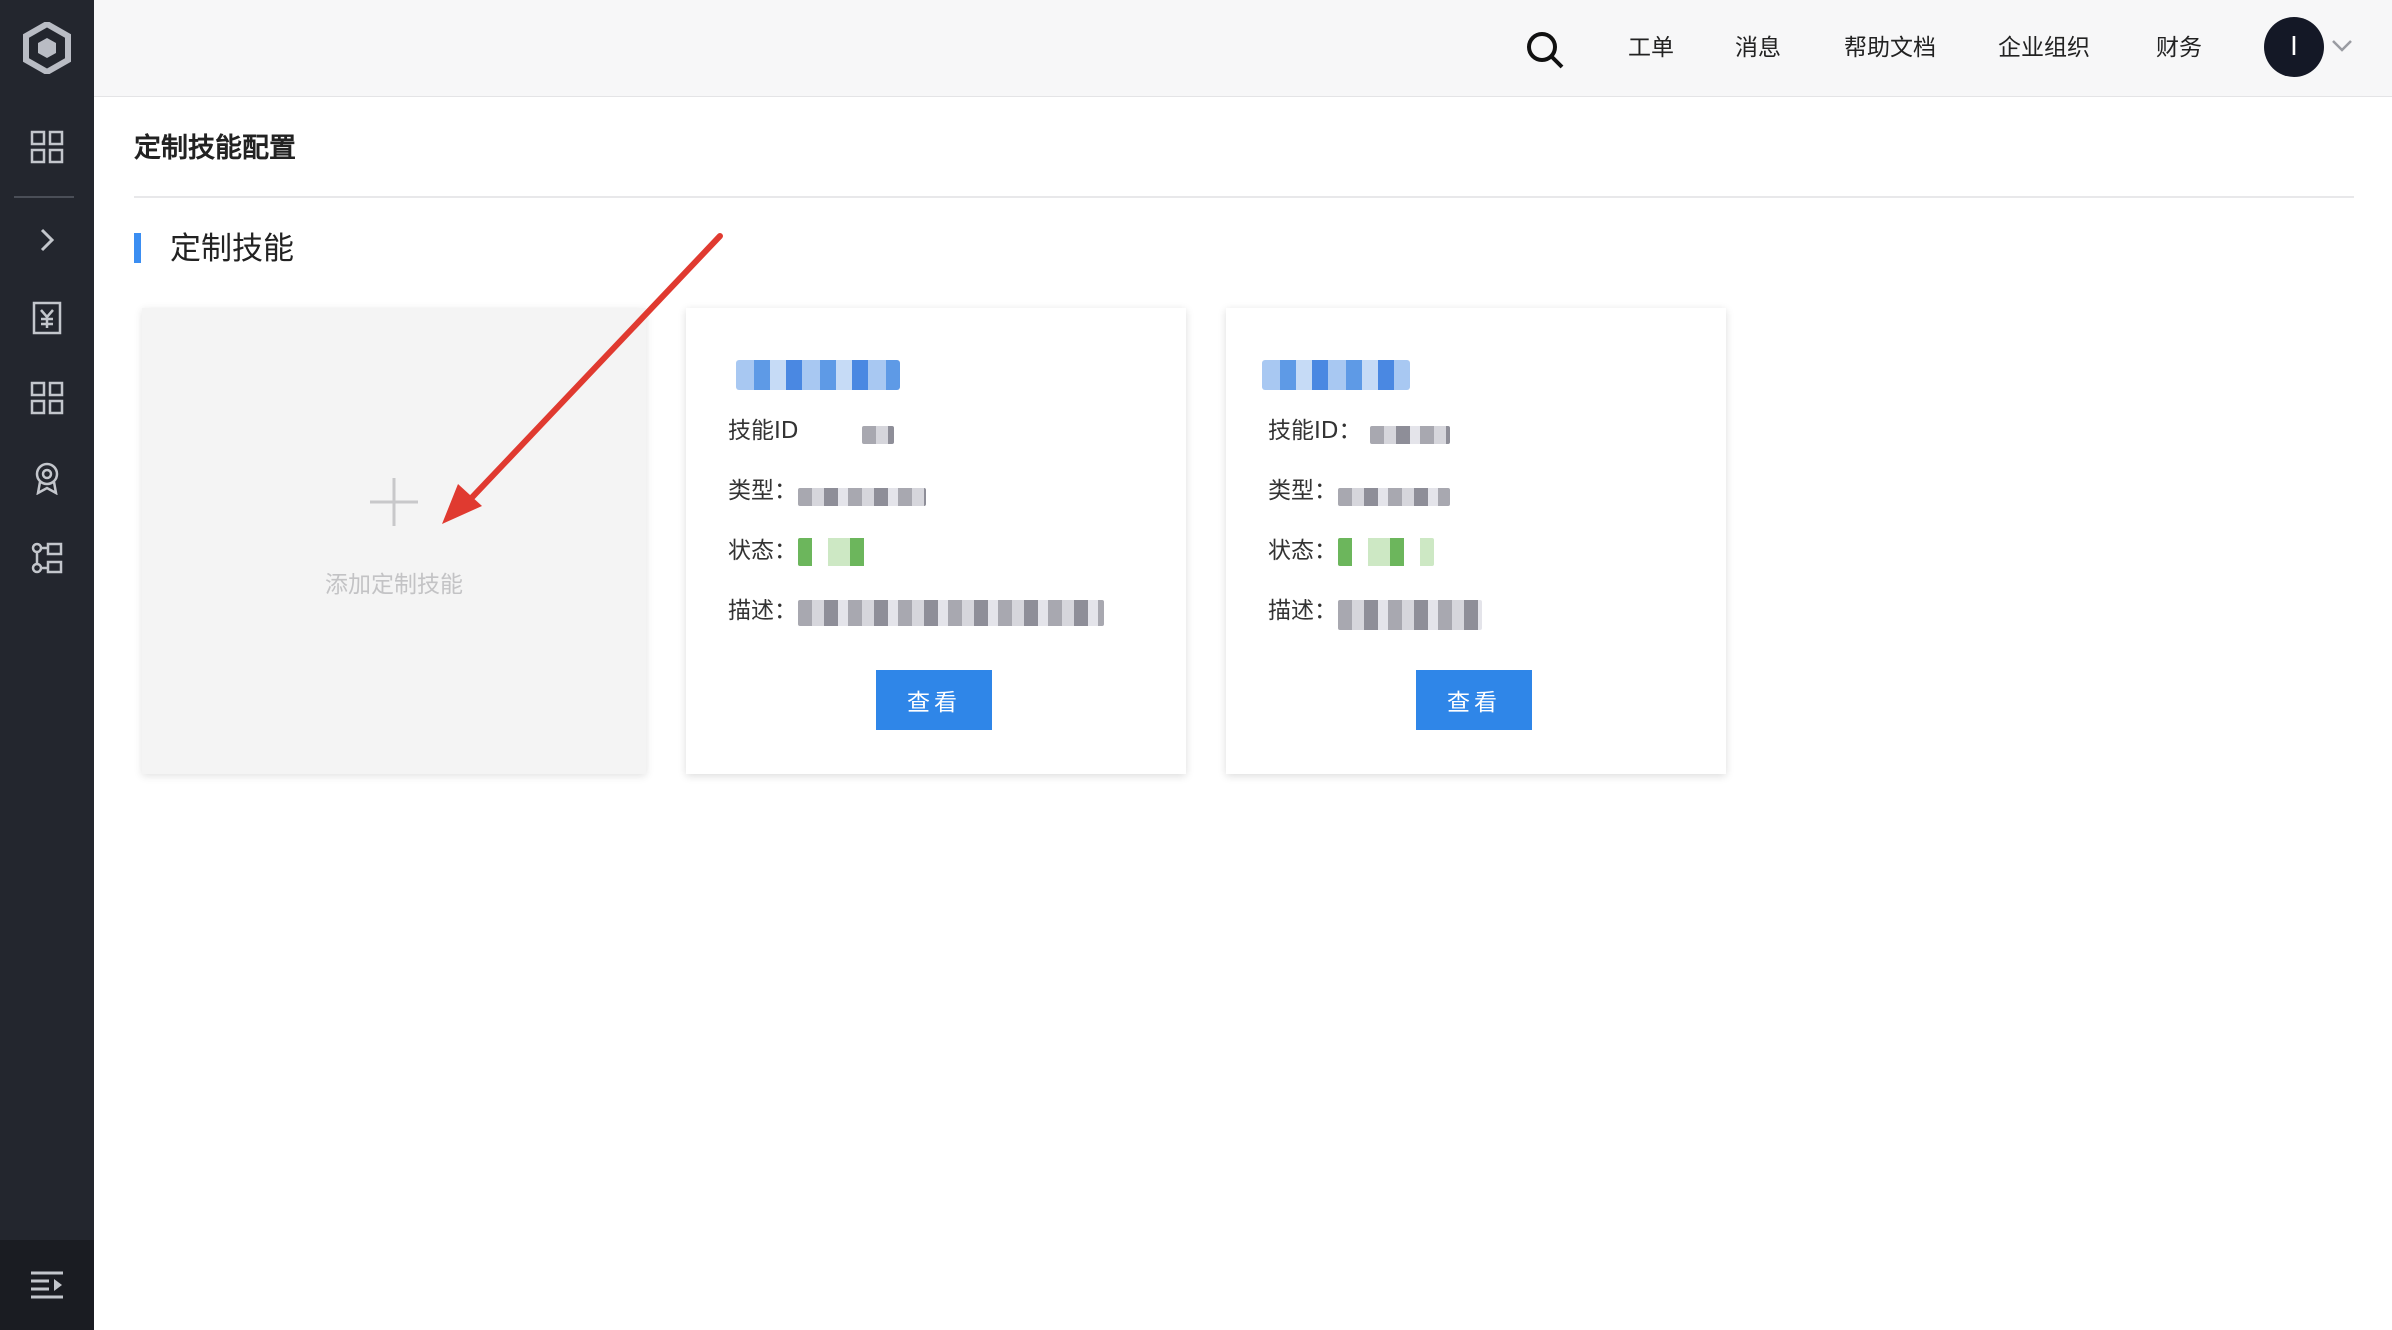  I want to click on search-icon, so click(1545, 50).